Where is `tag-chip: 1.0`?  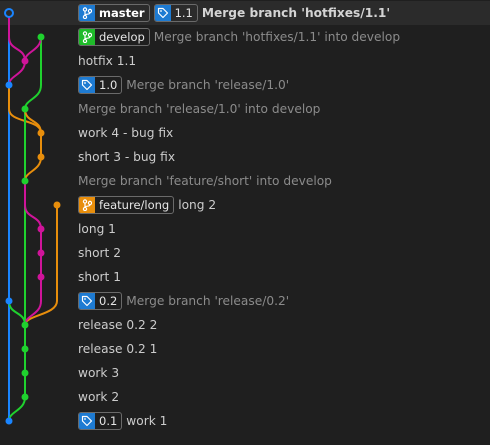
tag-chip: 1.0 is located at coordinates (100, 85).